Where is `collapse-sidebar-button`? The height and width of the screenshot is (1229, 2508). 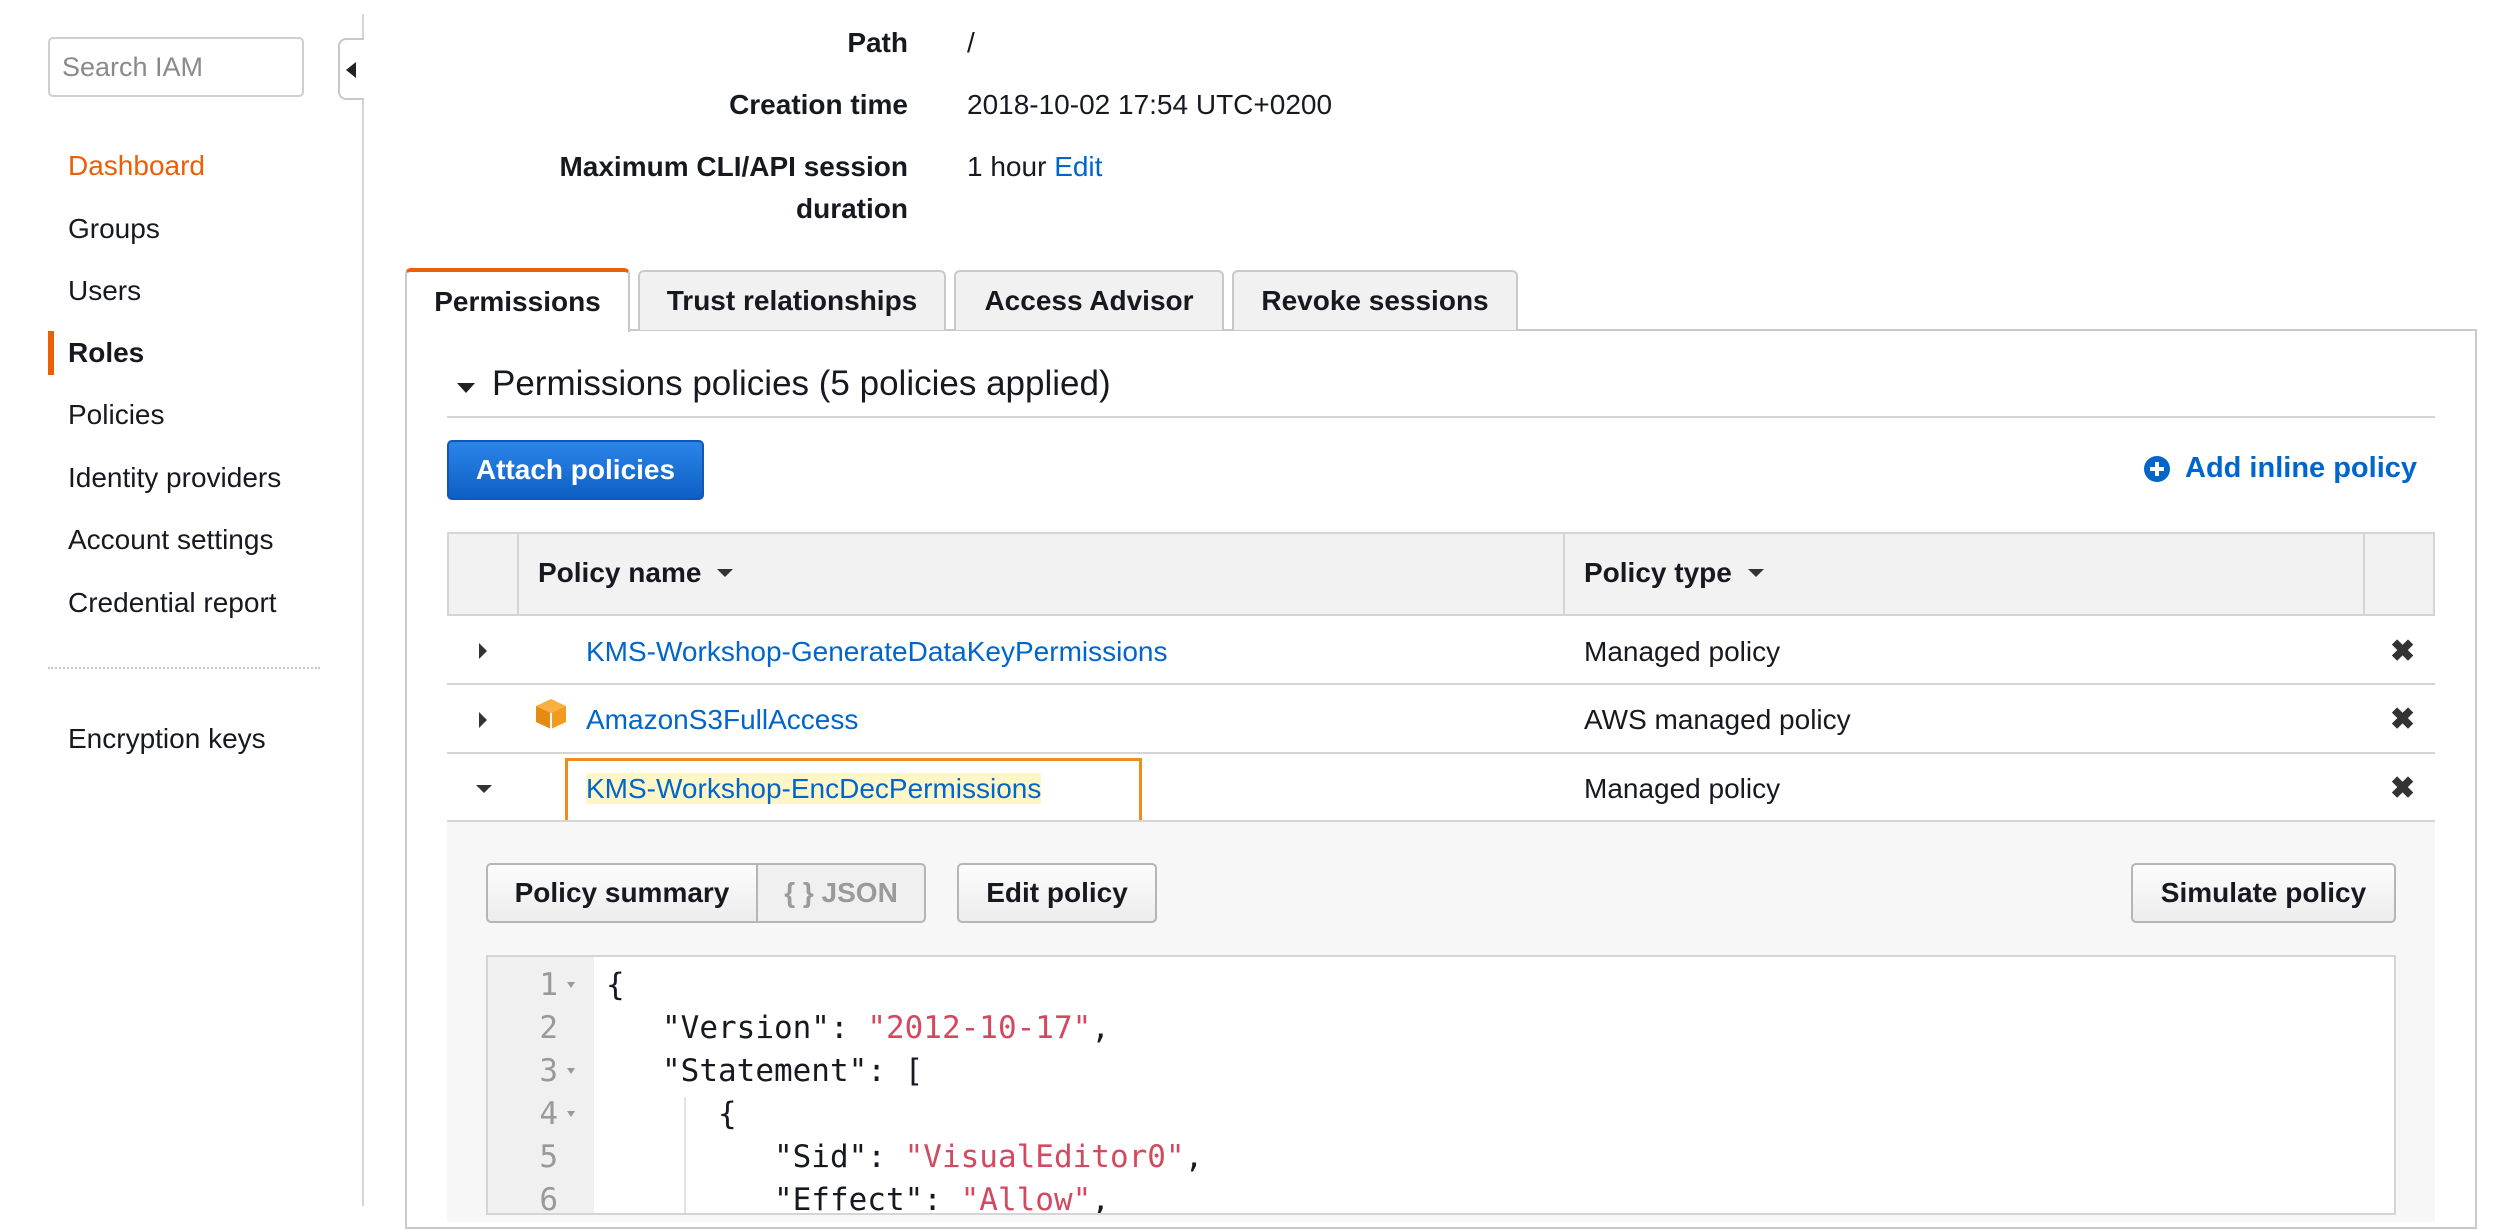
collapse-sidebar-button is located at coordinates (351, 69).